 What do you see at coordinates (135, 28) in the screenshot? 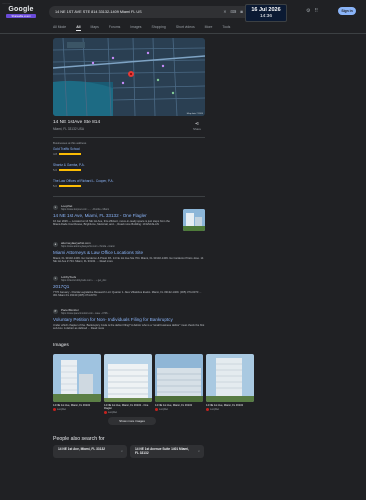
I see `tab-images: Images` at bounding box center [135, 28].